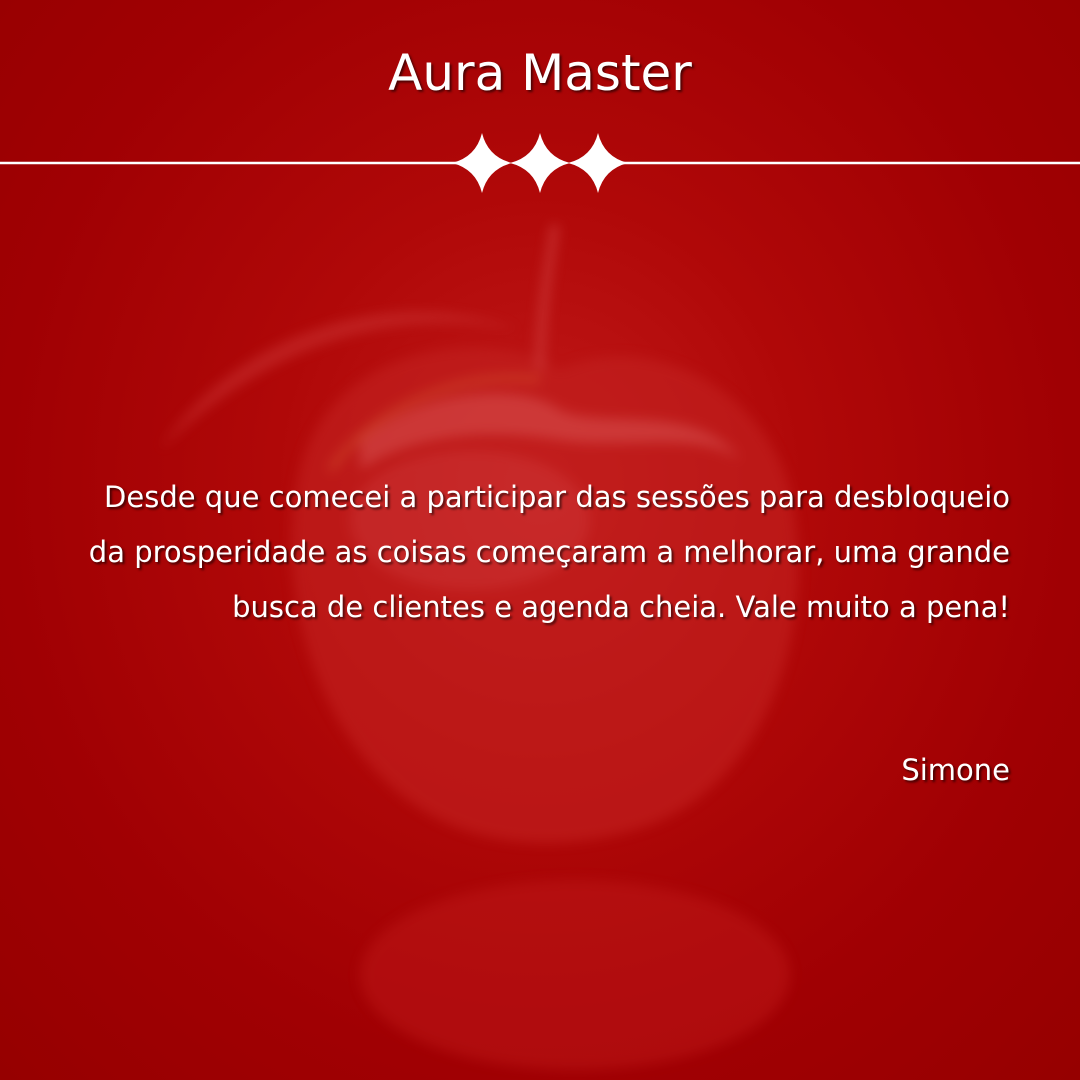 Image resolution: width=1080 pixels, height=1080 pixels. I want to click on testimonial-author: Simone, so click(955, 770).